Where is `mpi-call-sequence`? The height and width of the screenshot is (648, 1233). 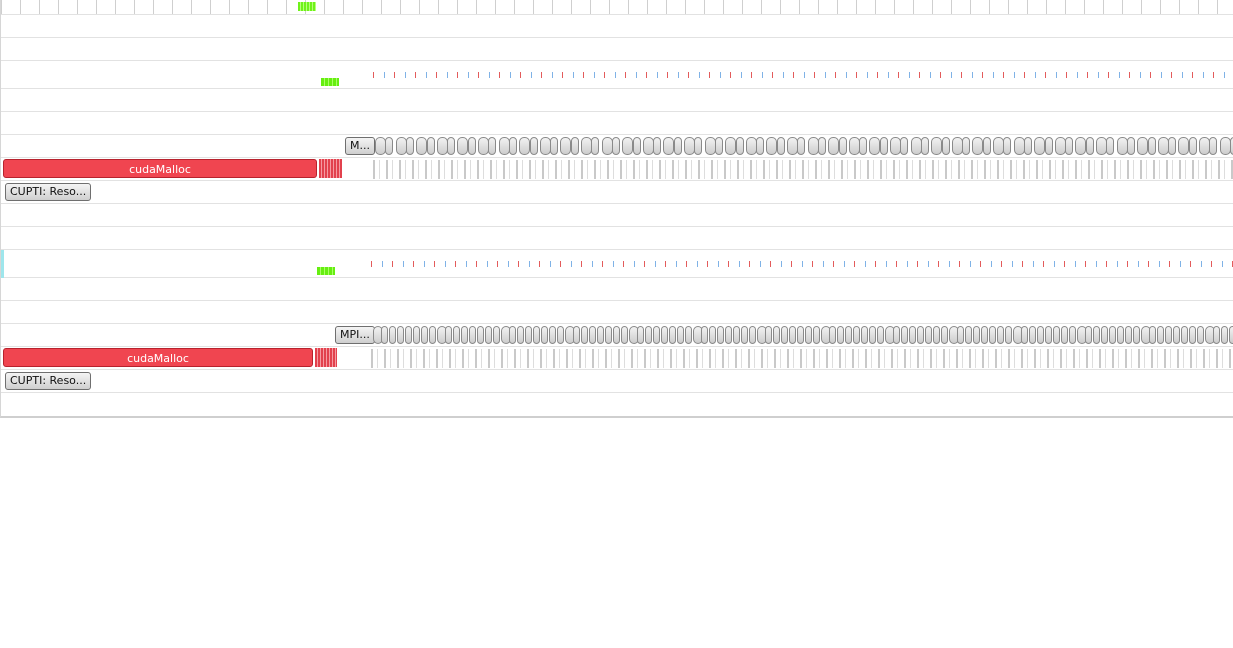
mpi-call-sequence is located at coordinates (803, 335).